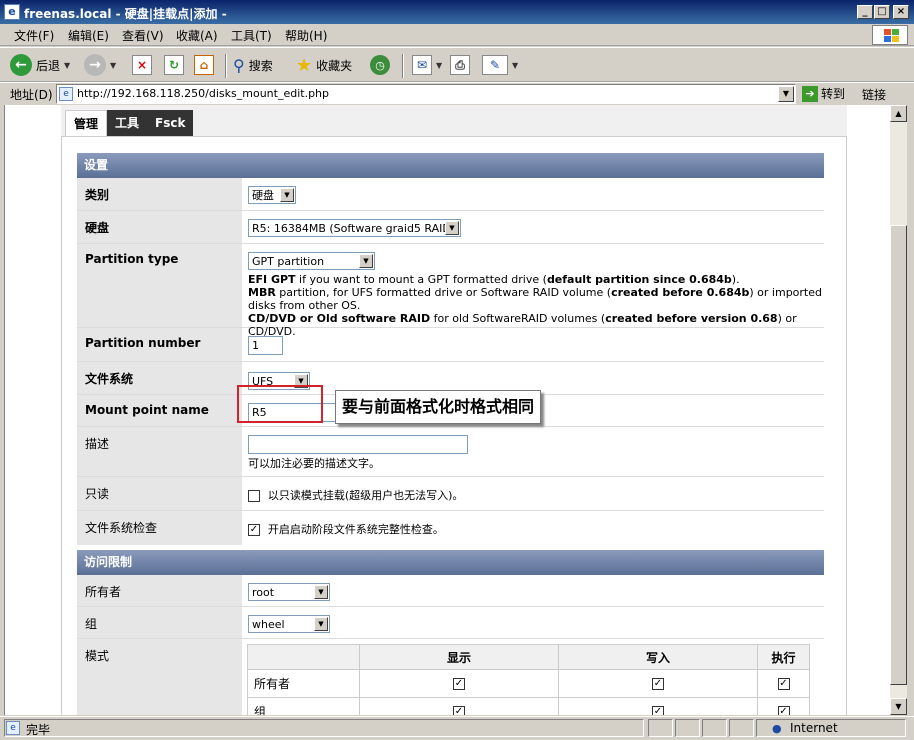  Describe the element at coordinates (142, 65) in the screenshot. I see `stop-button: ×` at that location.